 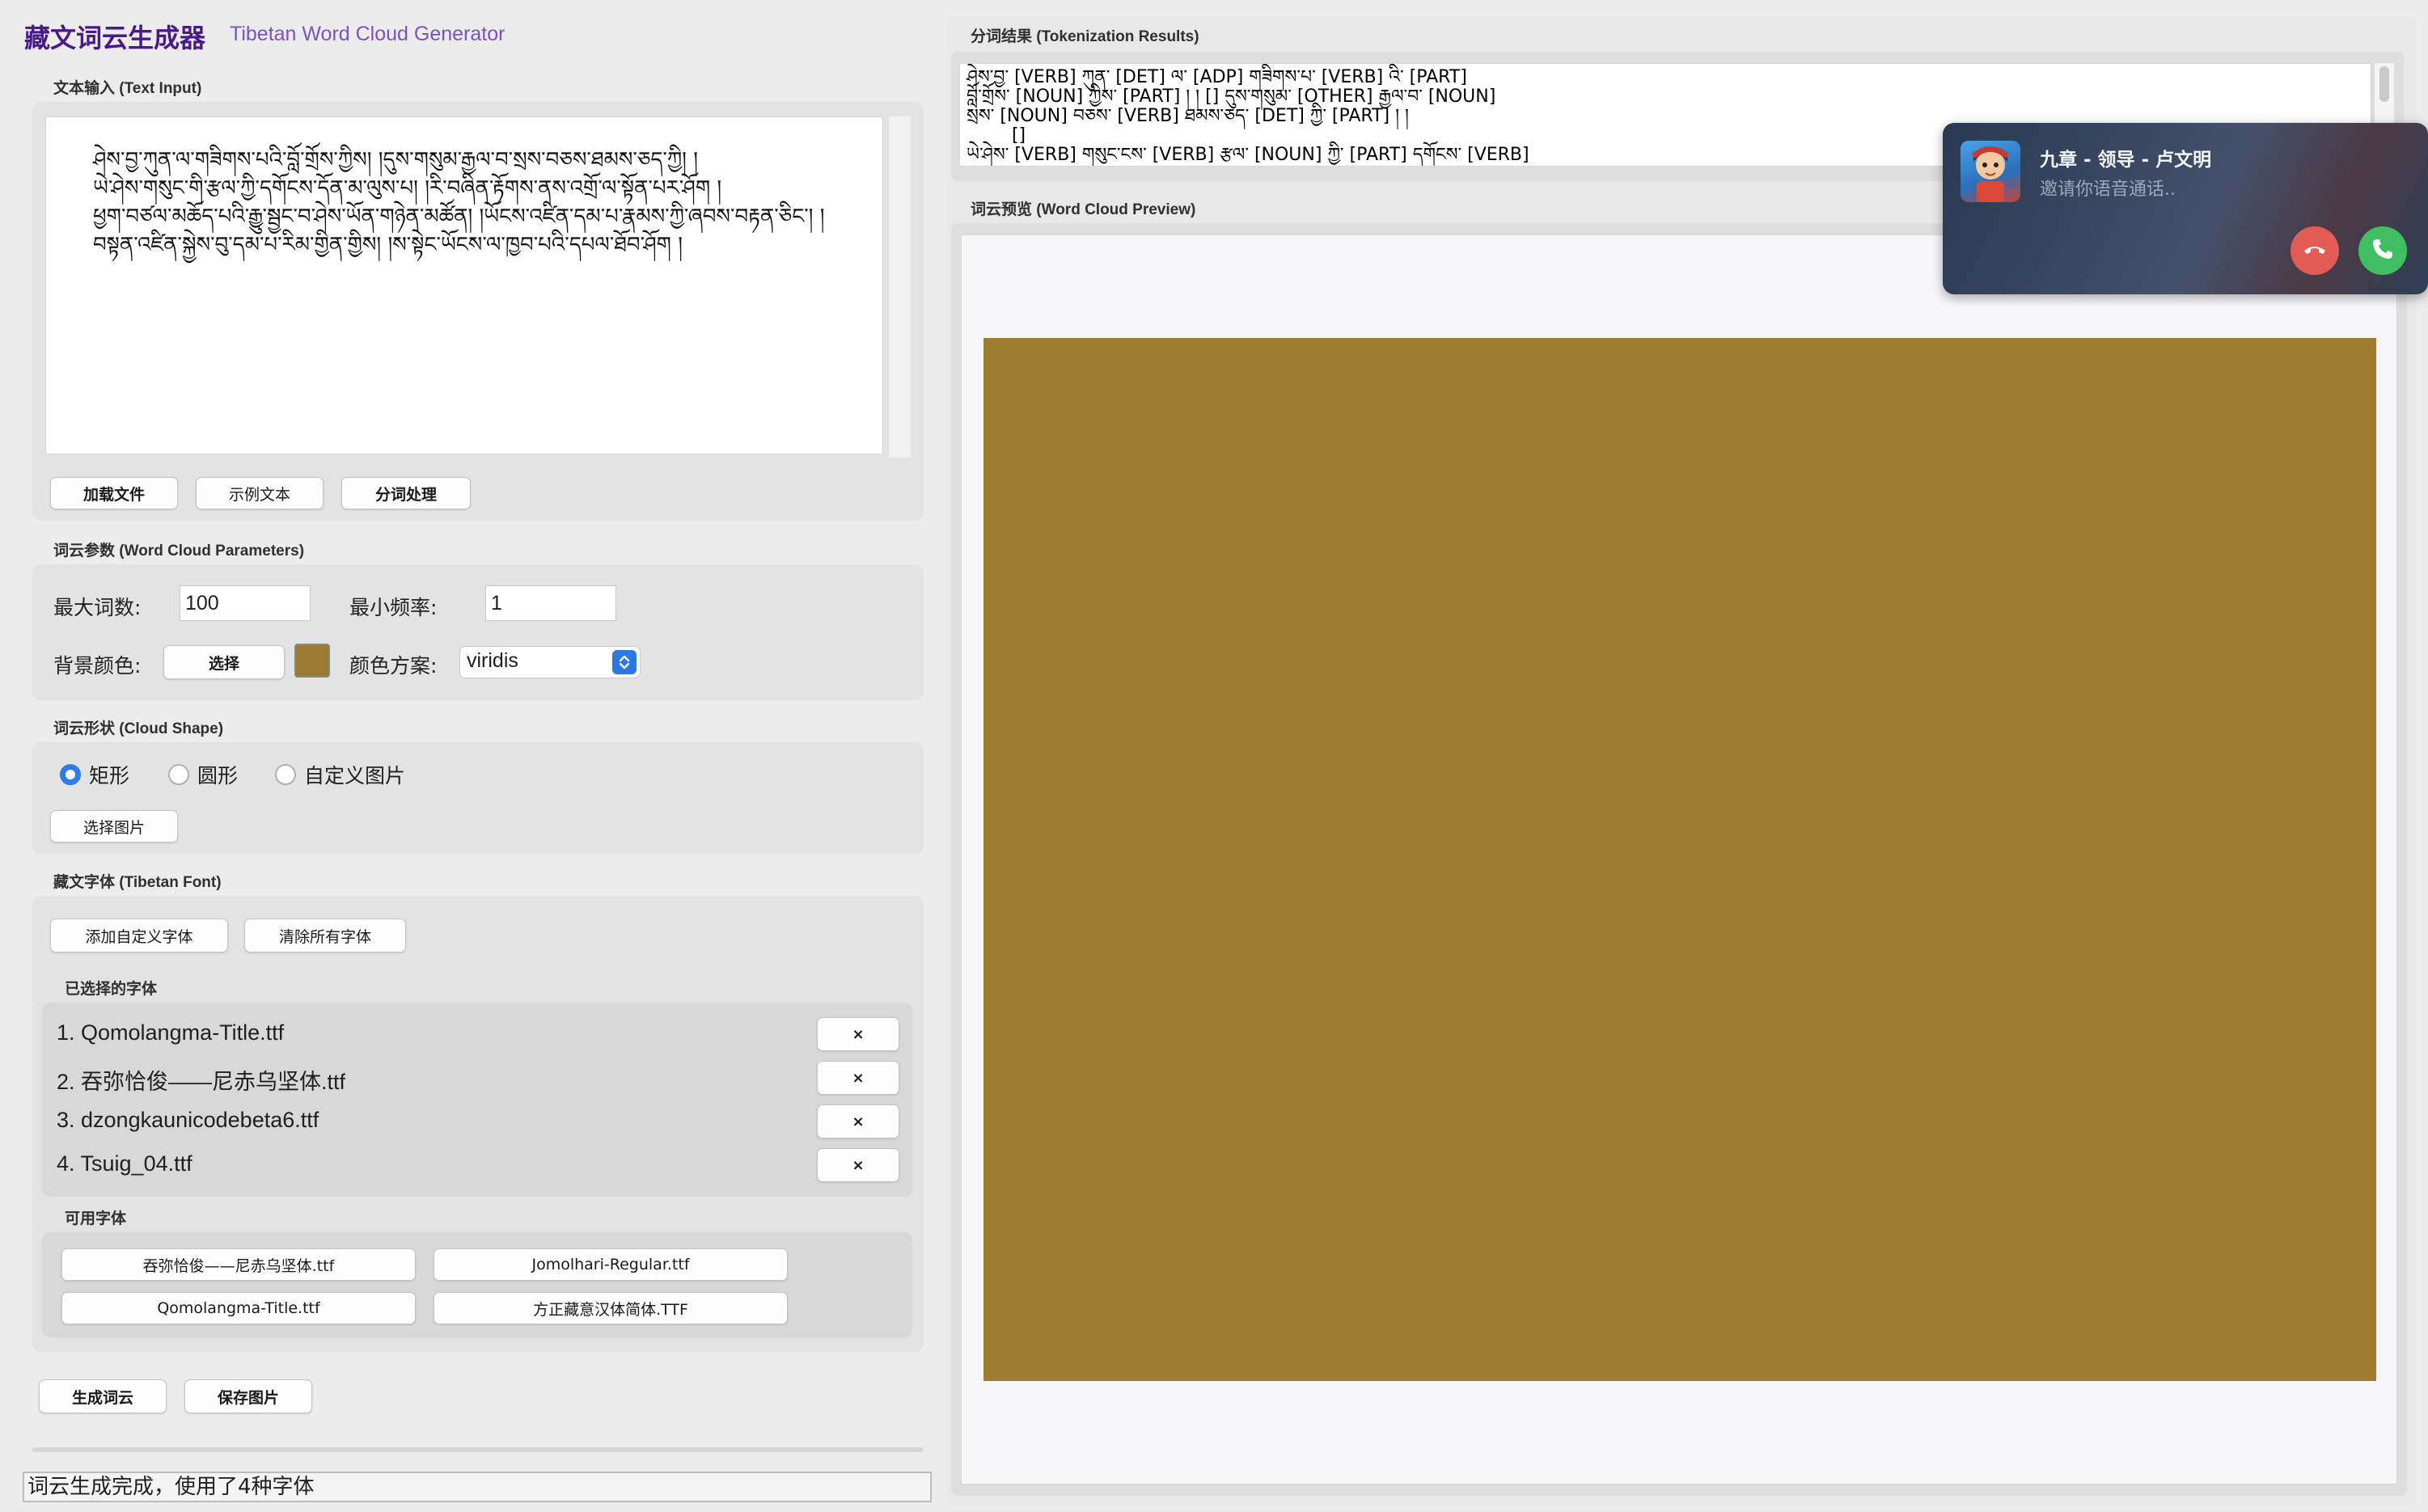 What do you see at coordinates (493, 660) in the screenshot?
I see `colormap-value: viridis` at bounding box center [493, 660].